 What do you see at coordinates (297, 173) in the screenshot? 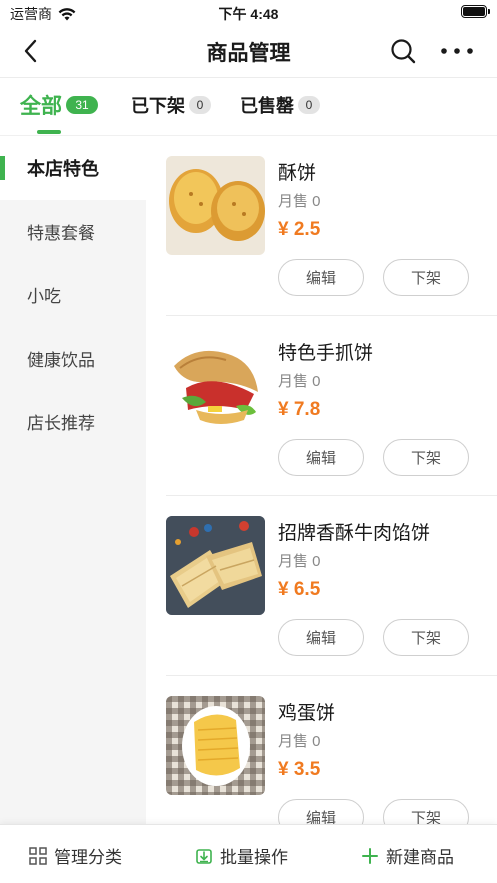
I see `product-name: 酥饼` at bounding box center [297, 173].